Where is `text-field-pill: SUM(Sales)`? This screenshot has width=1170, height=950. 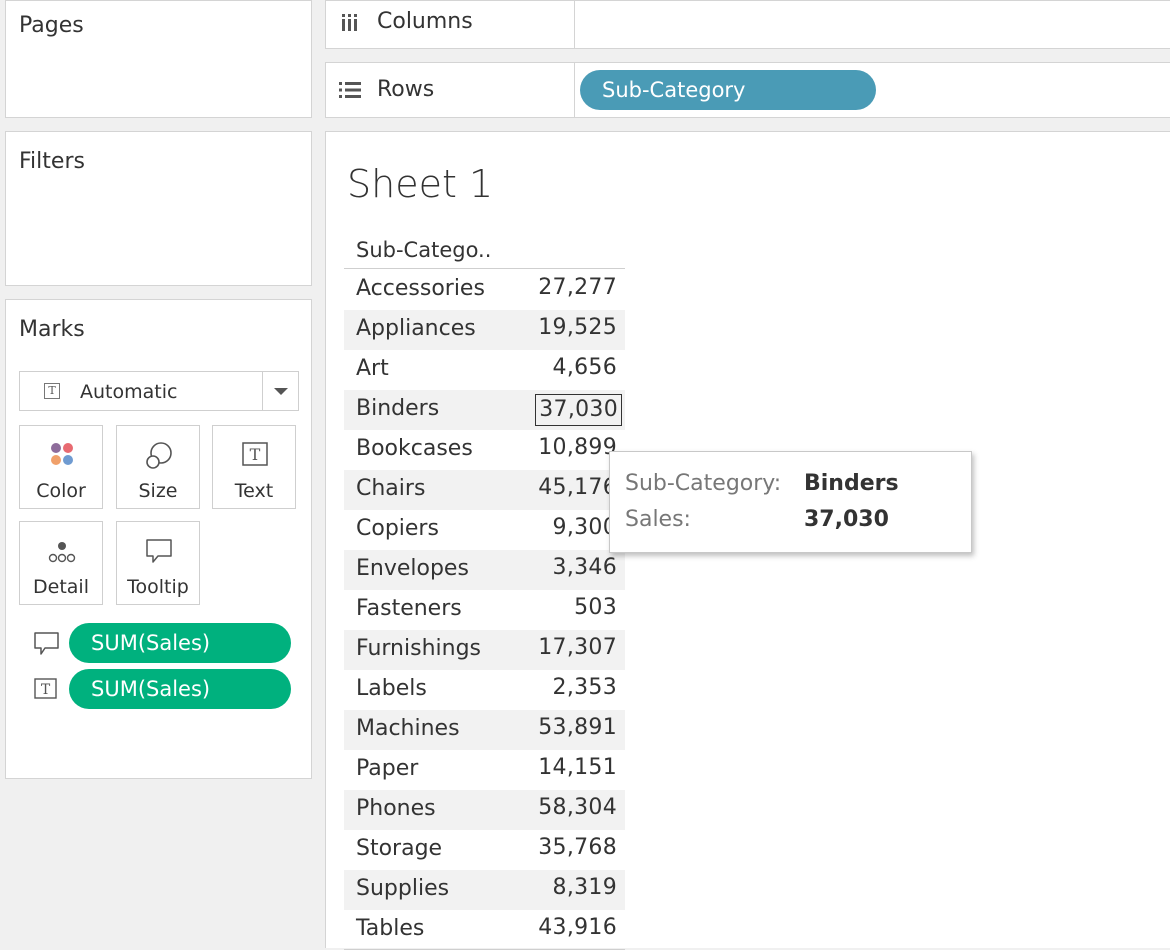
text-field-pill: SUM(Sales) is located at coordinates (180, 689).